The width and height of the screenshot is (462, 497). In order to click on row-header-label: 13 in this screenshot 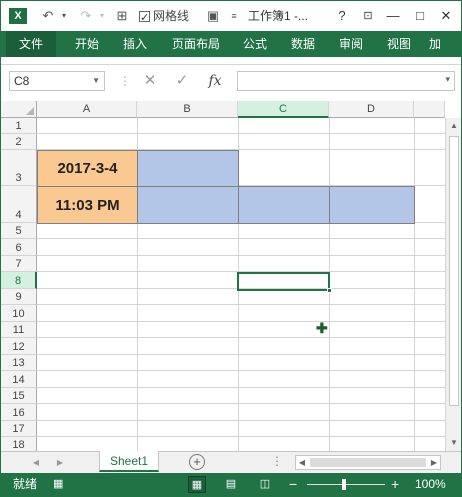, I will do `click(18, 363)`.